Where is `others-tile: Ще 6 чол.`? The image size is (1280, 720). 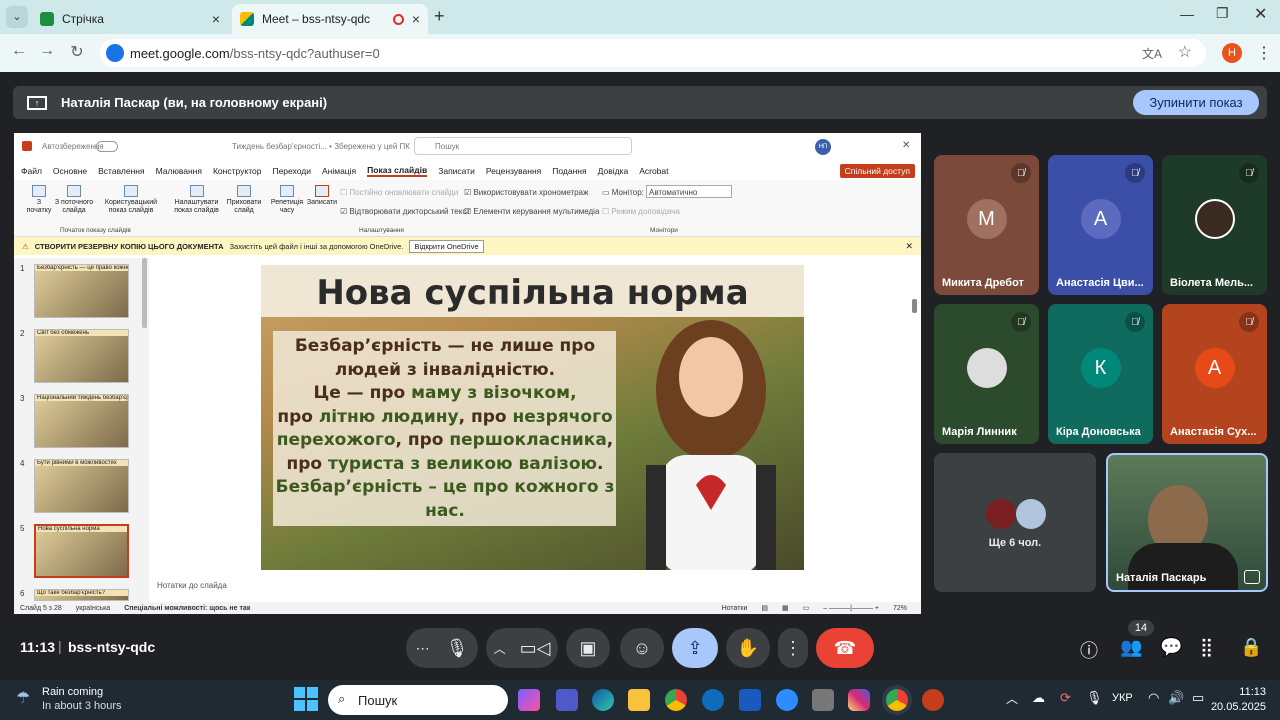 others-tile: Ще 6 чол. is located at coordinates (1015, 522).